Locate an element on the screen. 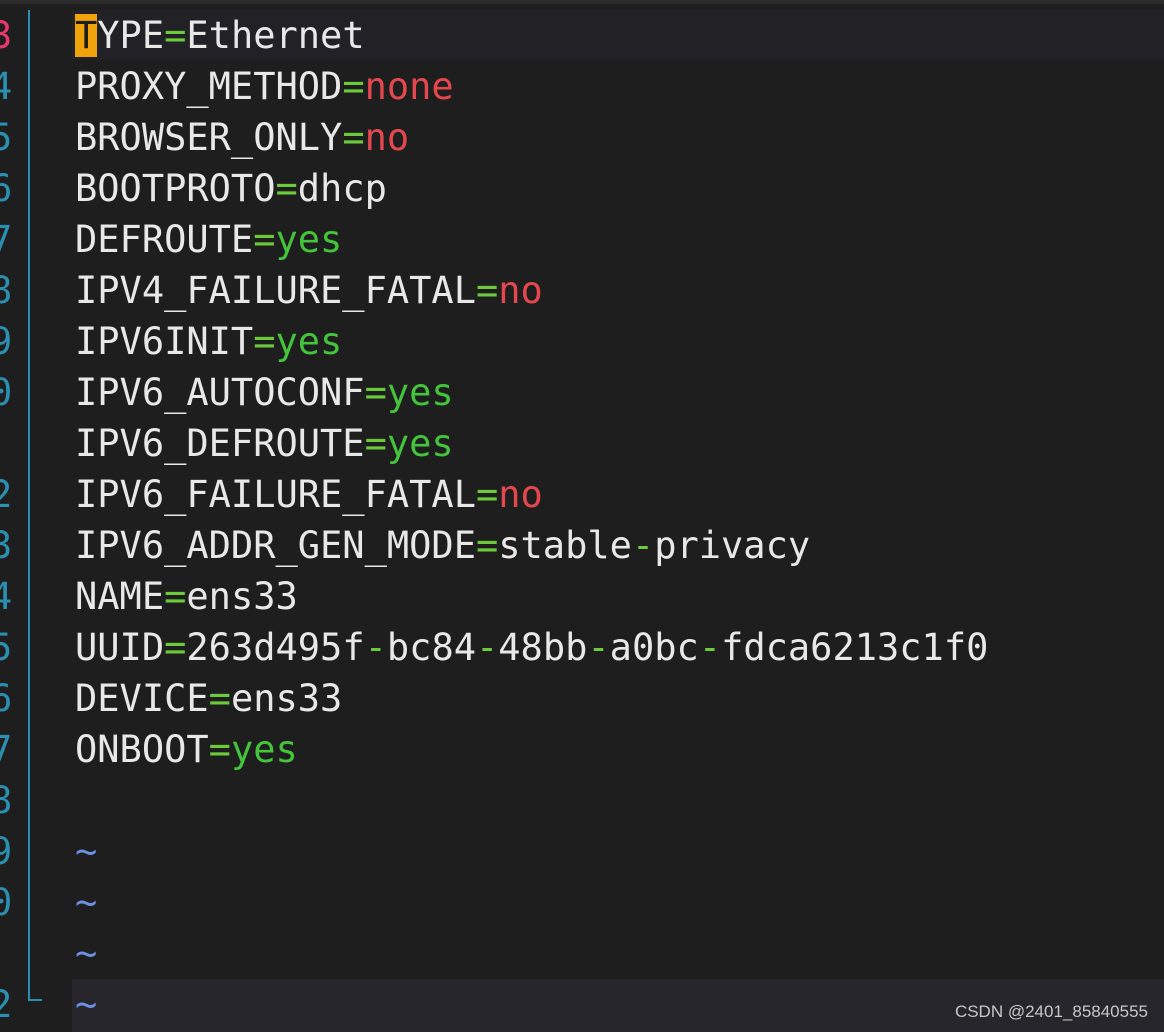 The width and height of the screenshot is (1164, 1032). config-key: IPV6_FAILURE_FATAL is located at coordinates (275, 494).